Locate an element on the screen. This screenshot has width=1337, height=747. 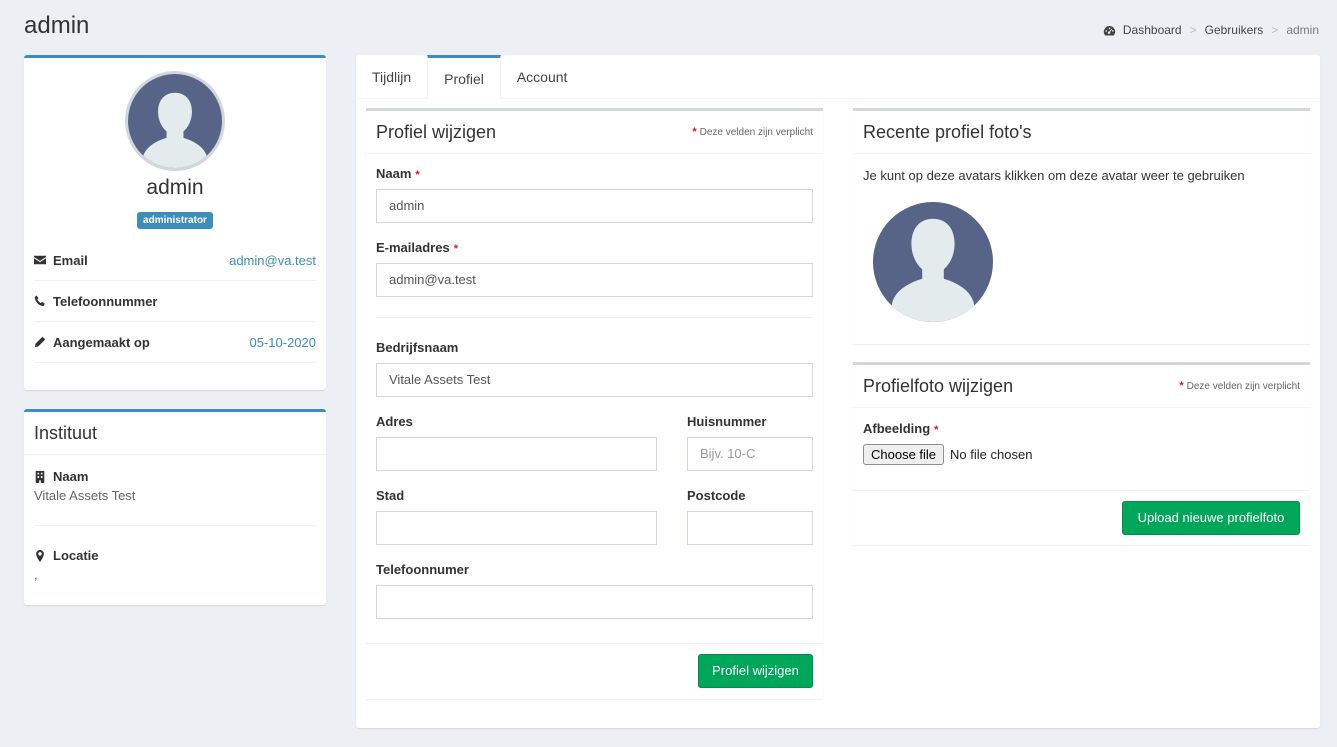
address-group: Adres is located at coordinates (394, 421).